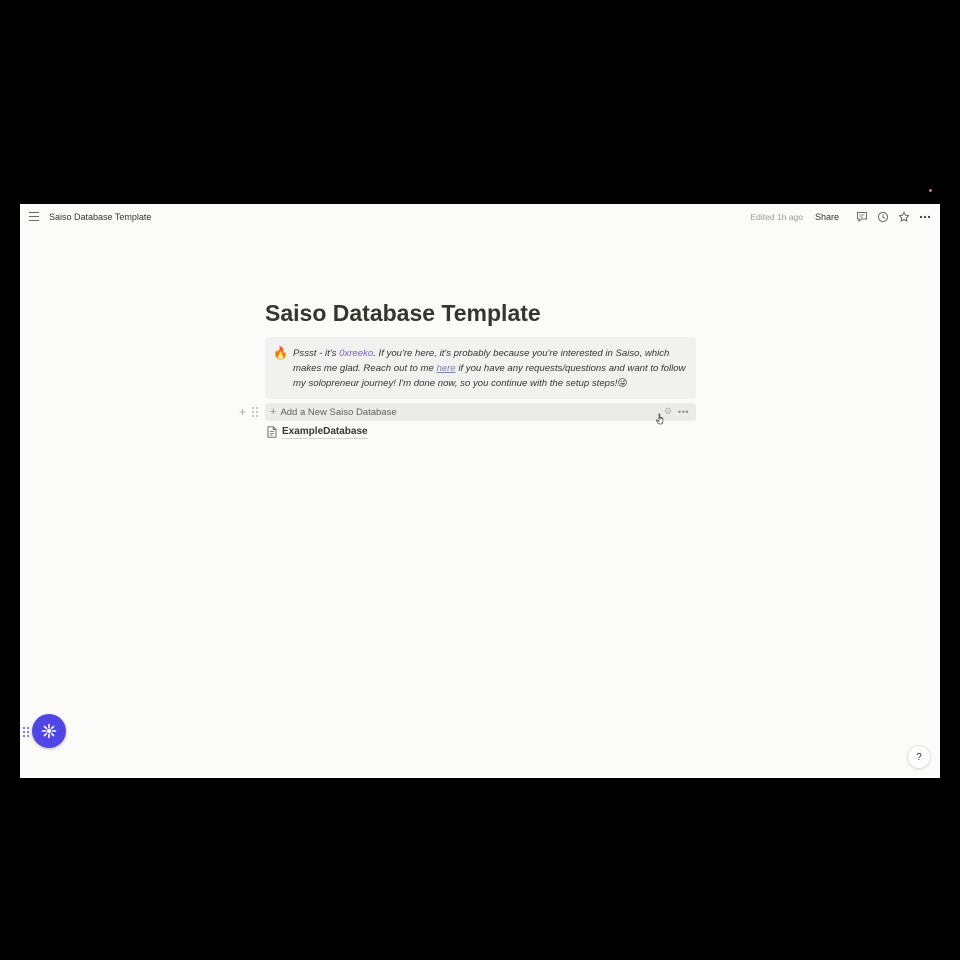  What do you see at coordinates (919, 757) in the screenshot?
I see `help-button: ?` at bounding box center [919, 757].